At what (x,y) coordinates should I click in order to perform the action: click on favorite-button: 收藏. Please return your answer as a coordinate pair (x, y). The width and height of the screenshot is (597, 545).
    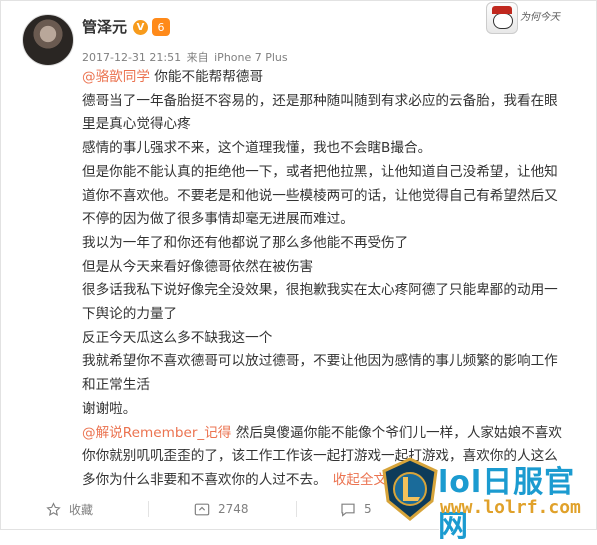
    Looking at the image, I should click on (69, 509).